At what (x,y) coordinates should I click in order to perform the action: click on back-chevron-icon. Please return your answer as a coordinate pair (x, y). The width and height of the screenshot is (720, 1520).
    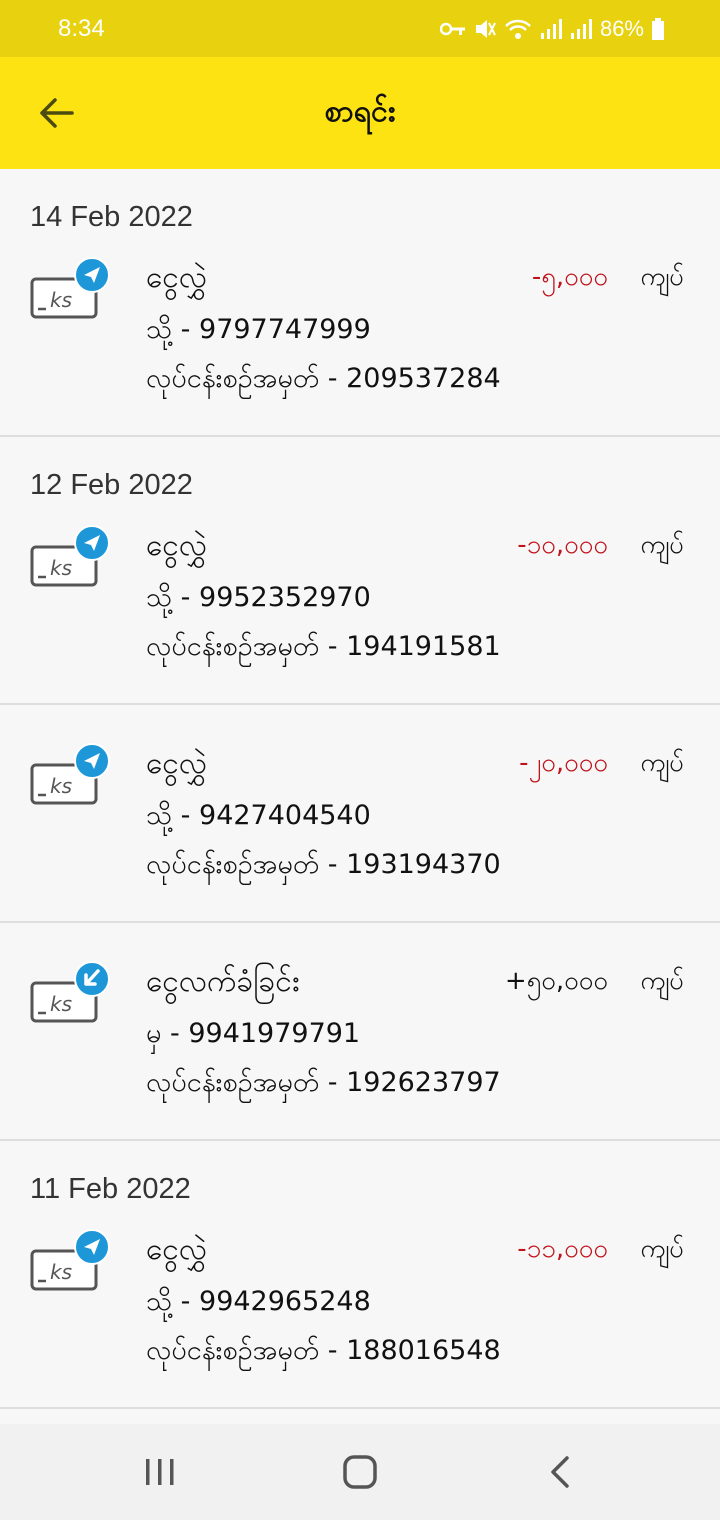
    Looking at the image, I should click on (560, 1472).